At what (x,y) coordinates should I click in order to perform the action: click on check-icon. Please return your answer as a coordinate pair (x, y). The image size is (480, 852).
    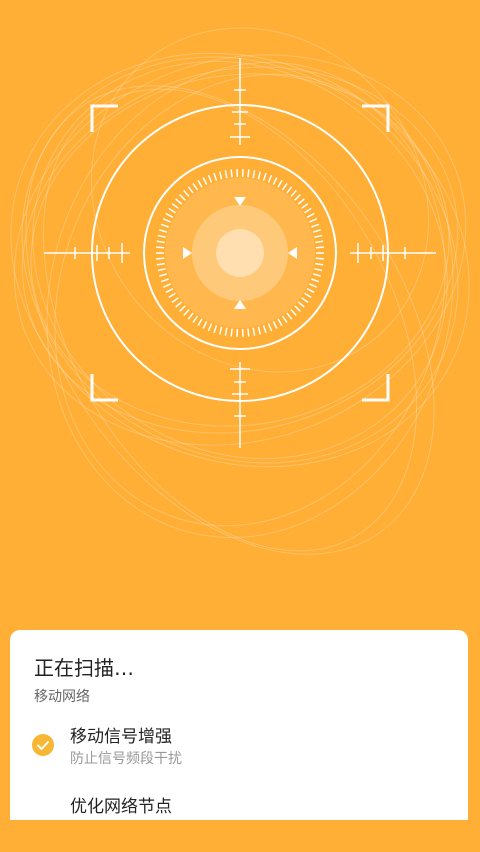
    Looking at the image, I should click on (43, 745).